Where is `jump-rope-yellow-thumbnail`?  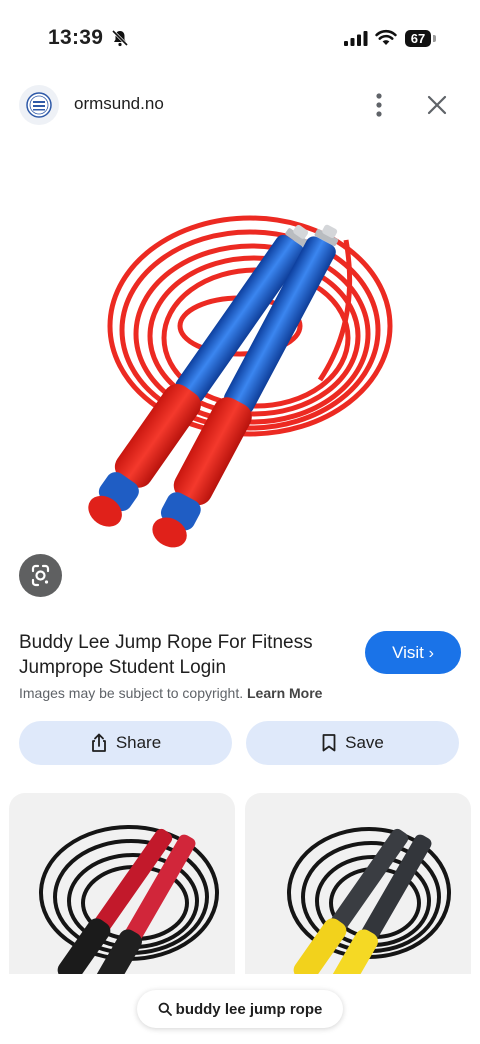 jump-rope-yellow-thumbnail is located at coordinates (369, 910).